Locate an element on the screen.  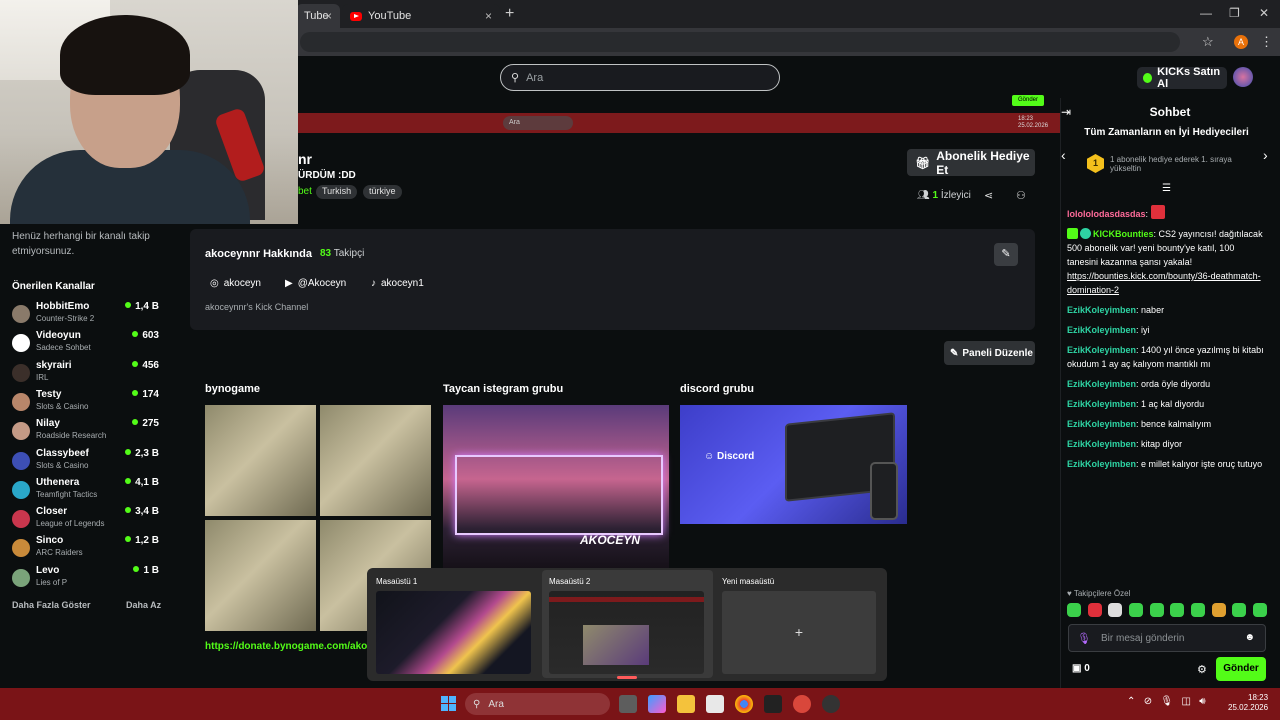
desktop-1-thumbnail is located at coordinates (453, 632).